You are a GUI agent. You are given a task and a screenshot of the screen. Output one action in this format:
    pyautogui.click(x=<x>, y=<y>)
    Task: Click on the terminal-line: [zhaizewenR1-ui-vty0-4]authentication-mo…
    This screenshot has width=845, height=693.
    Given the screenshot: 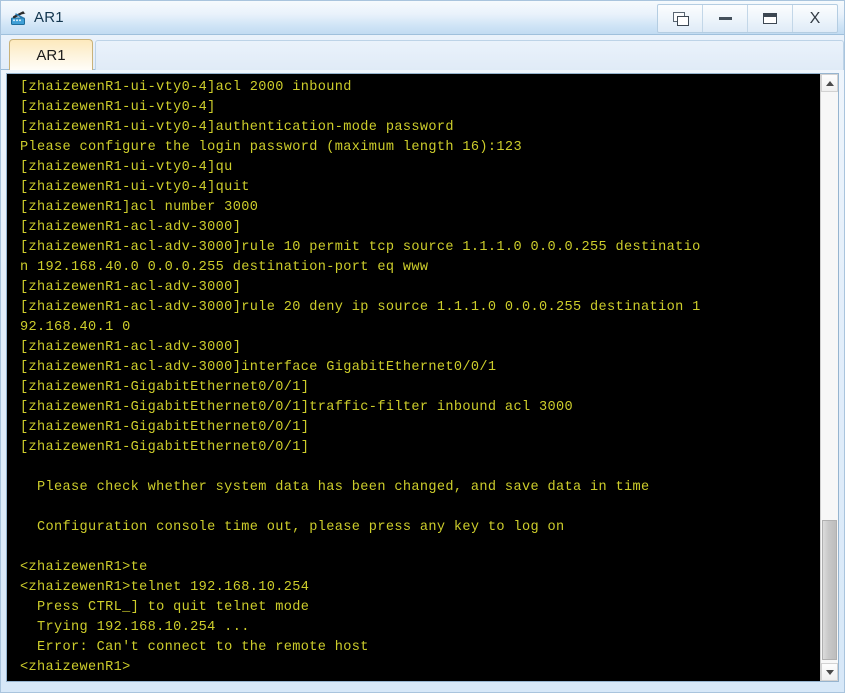 What is the action you would take?
    pyautogui.click(x=237, y=127)
    